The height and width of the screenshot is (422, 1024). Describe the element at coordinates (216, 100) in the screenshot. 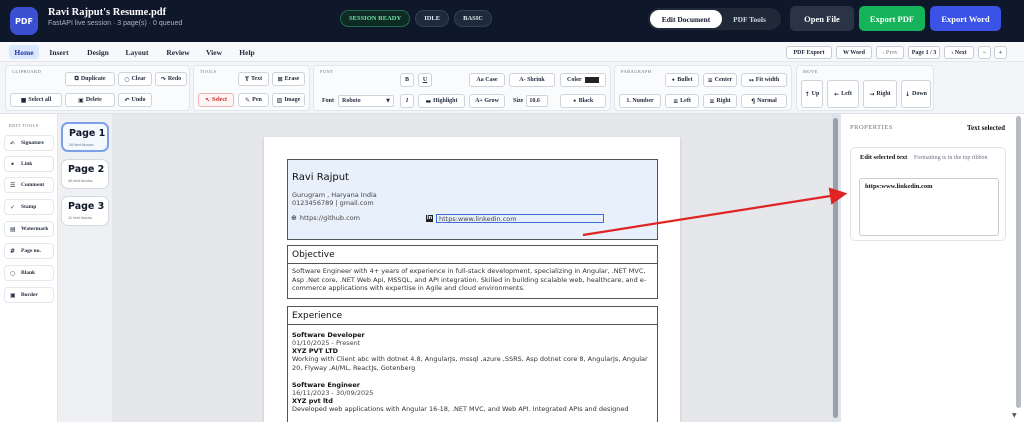

I see `select-tool-button: ↖ Select` at that location.